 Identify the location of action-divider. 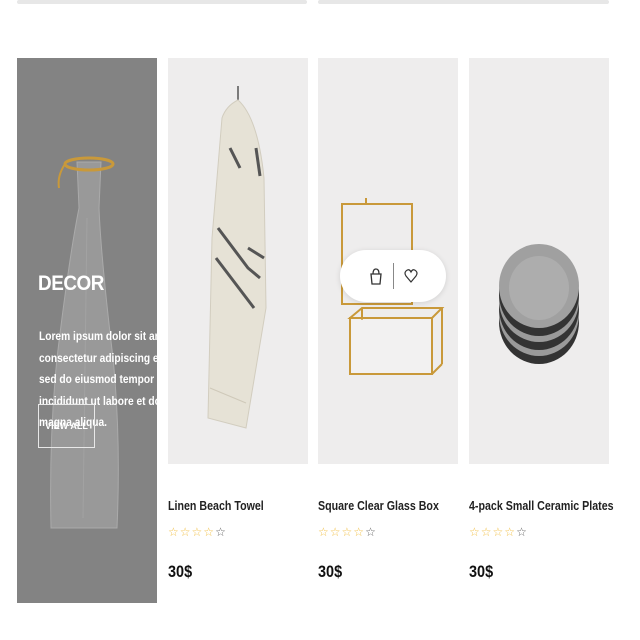
(393, 276).